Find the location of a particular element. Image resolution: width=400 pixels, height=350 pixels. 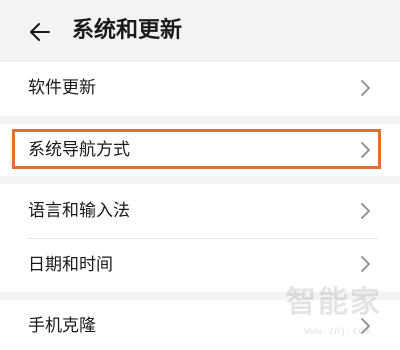

page-title: 系统和更新 is located at coordinates (127, 30).